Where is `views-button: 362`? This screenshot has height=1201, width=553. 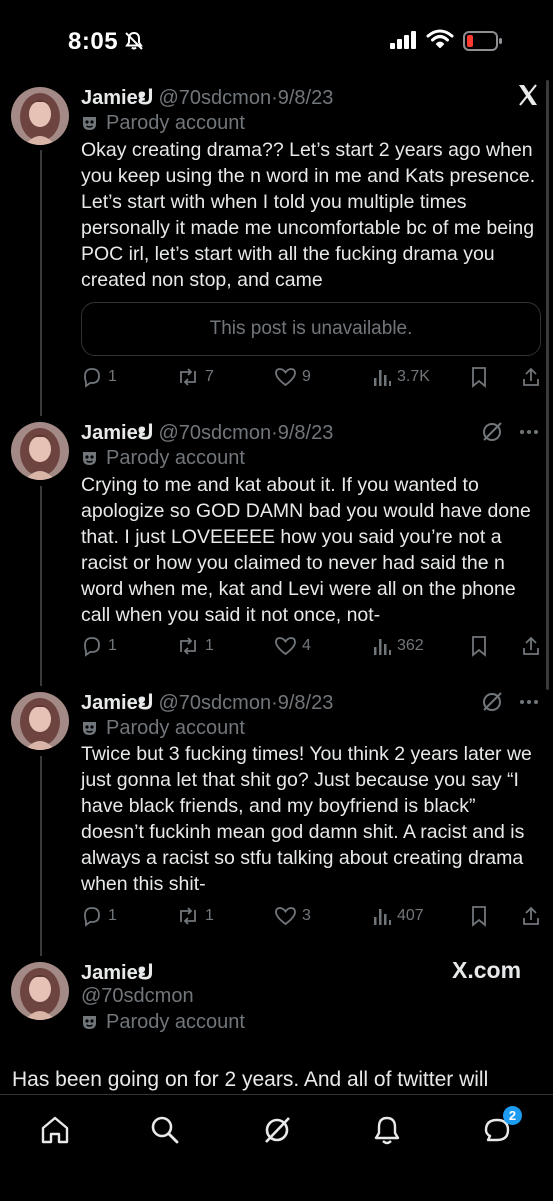 views-button: 362 is located at coordinates (398, 646).